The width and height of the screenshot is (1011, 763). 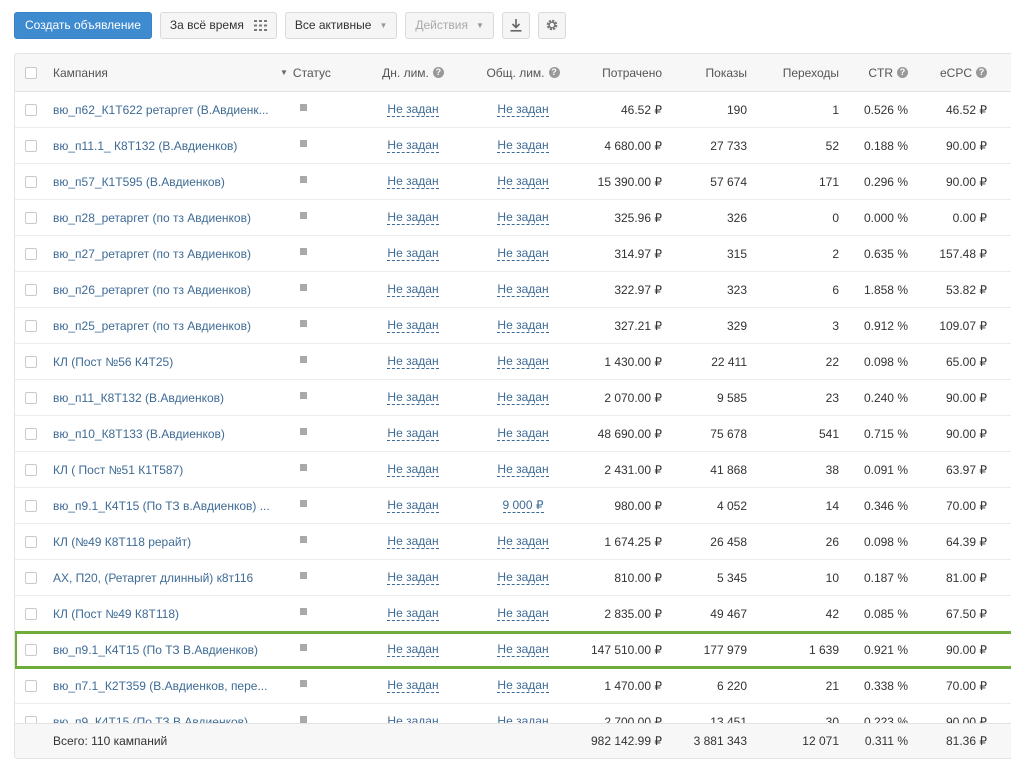 What do you see at coordinates (218, 25) in the screenshot?
I see `period-button: За всё время` at bounding box center [218, 25].